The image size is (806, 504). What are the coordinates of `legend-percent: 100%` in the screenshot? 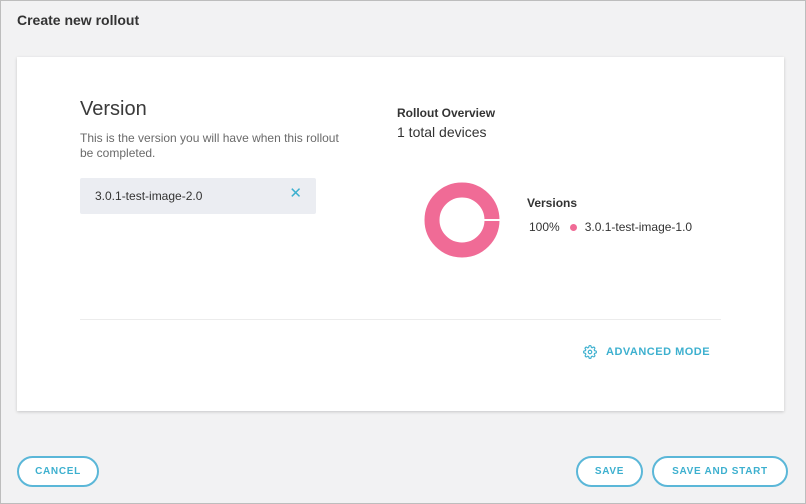 It's located at (544, 227).